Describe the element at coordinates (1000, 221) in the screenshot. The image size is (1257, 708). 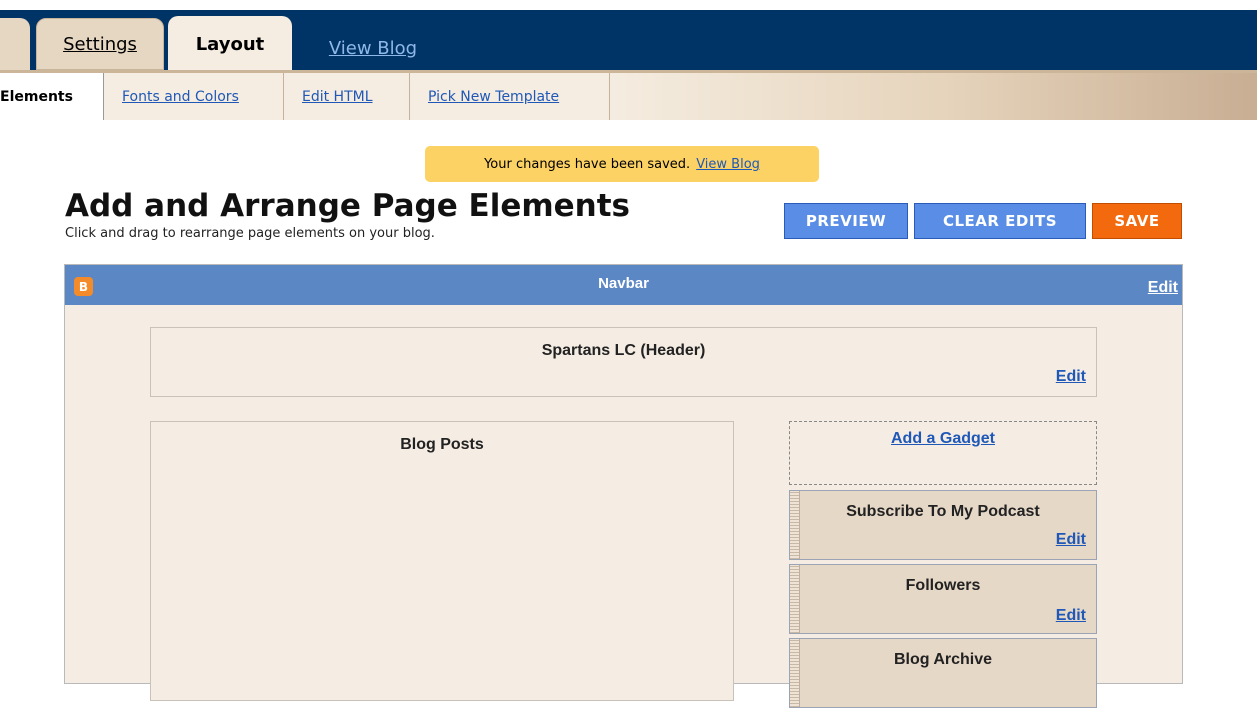
I see `clear-edits-button: CLEAR EDITS` at that location.